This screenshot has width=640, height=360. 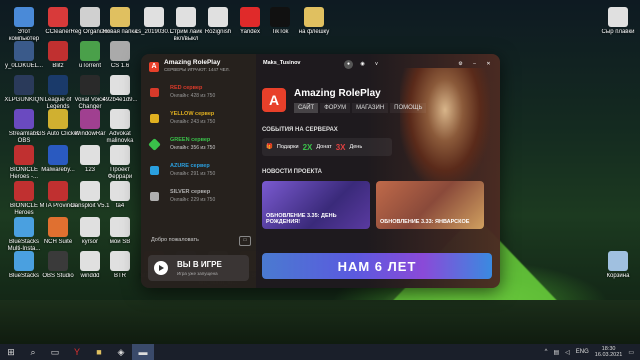 I want to click on anniversary-banner: НАМ 6 ЛЕТ, so click(x=377, y=266).